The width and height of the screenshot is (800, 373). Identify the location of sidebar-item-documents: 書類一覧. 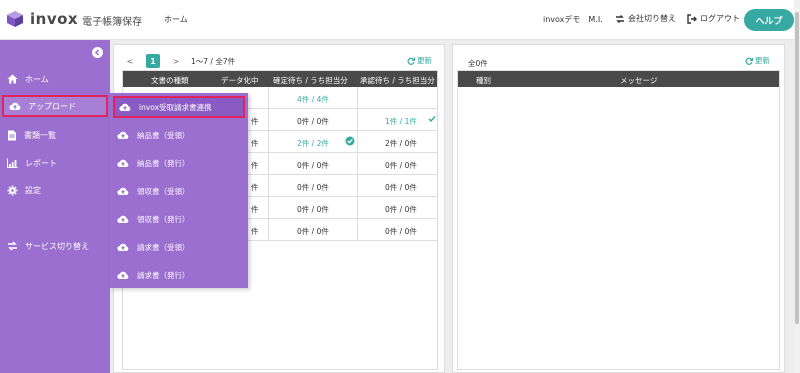
(55, 135).